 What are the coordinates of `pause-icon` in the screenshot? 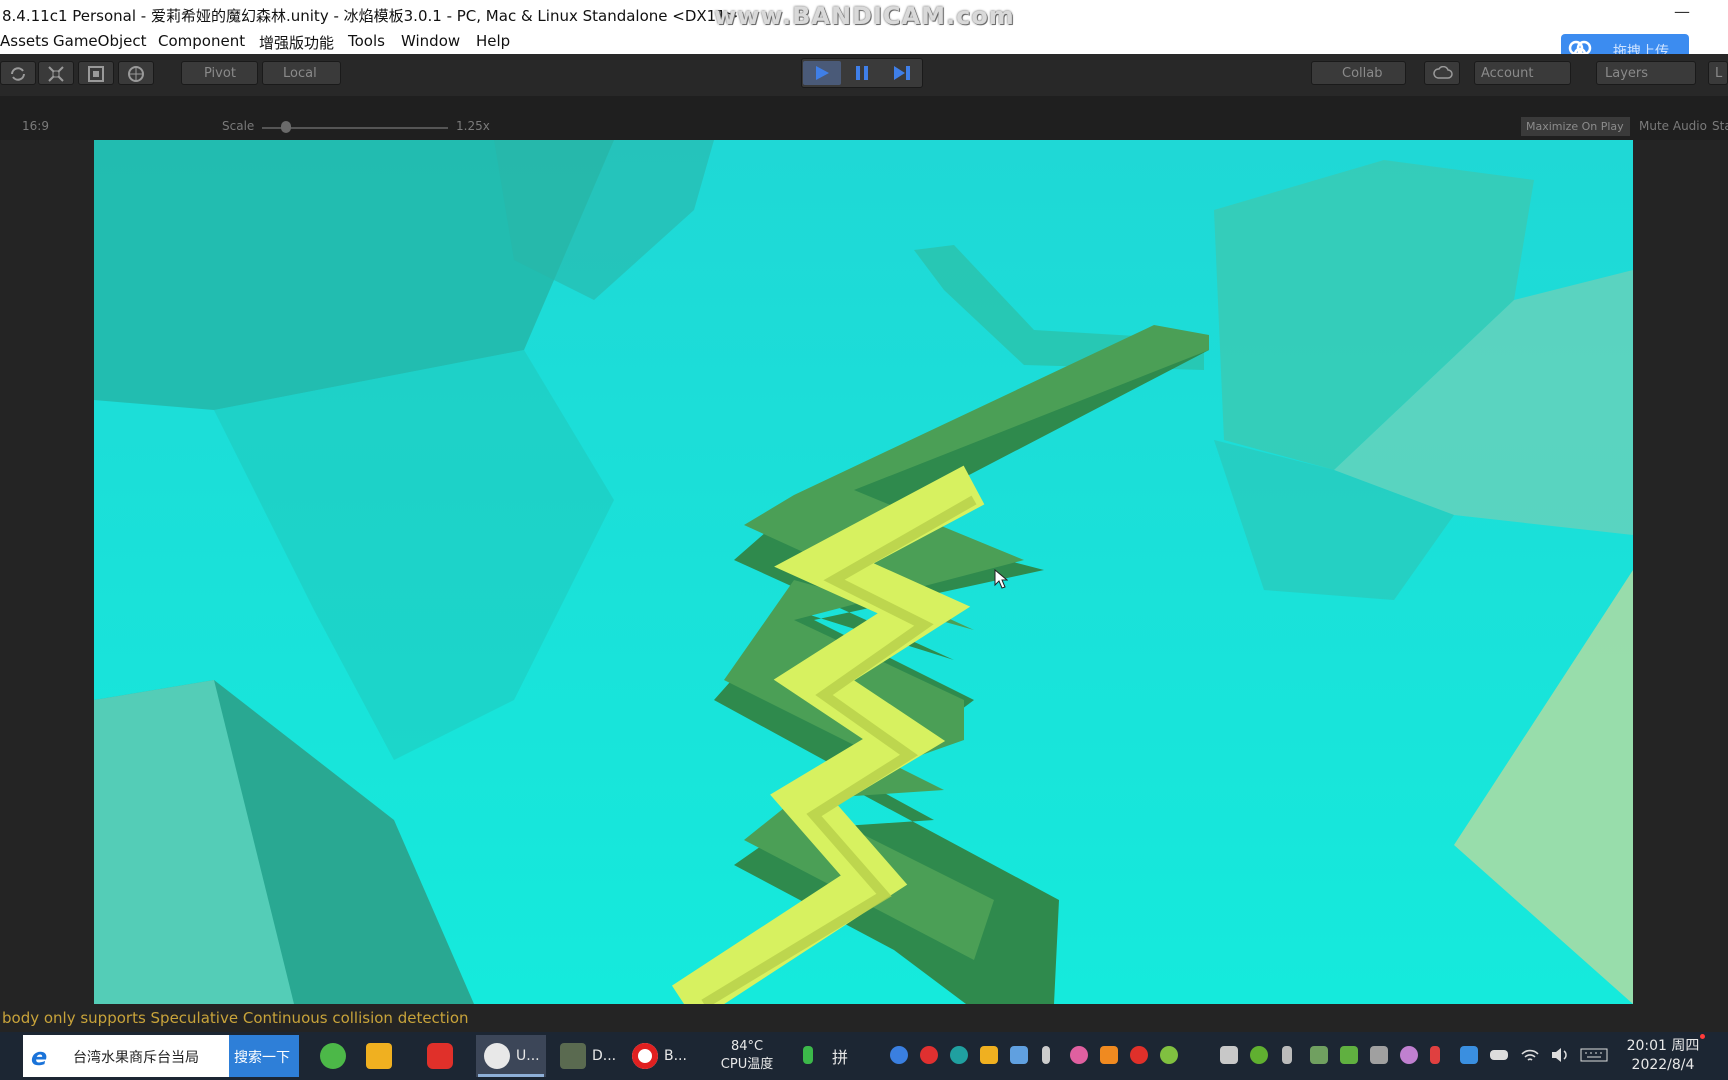 It's located at (862, 73).